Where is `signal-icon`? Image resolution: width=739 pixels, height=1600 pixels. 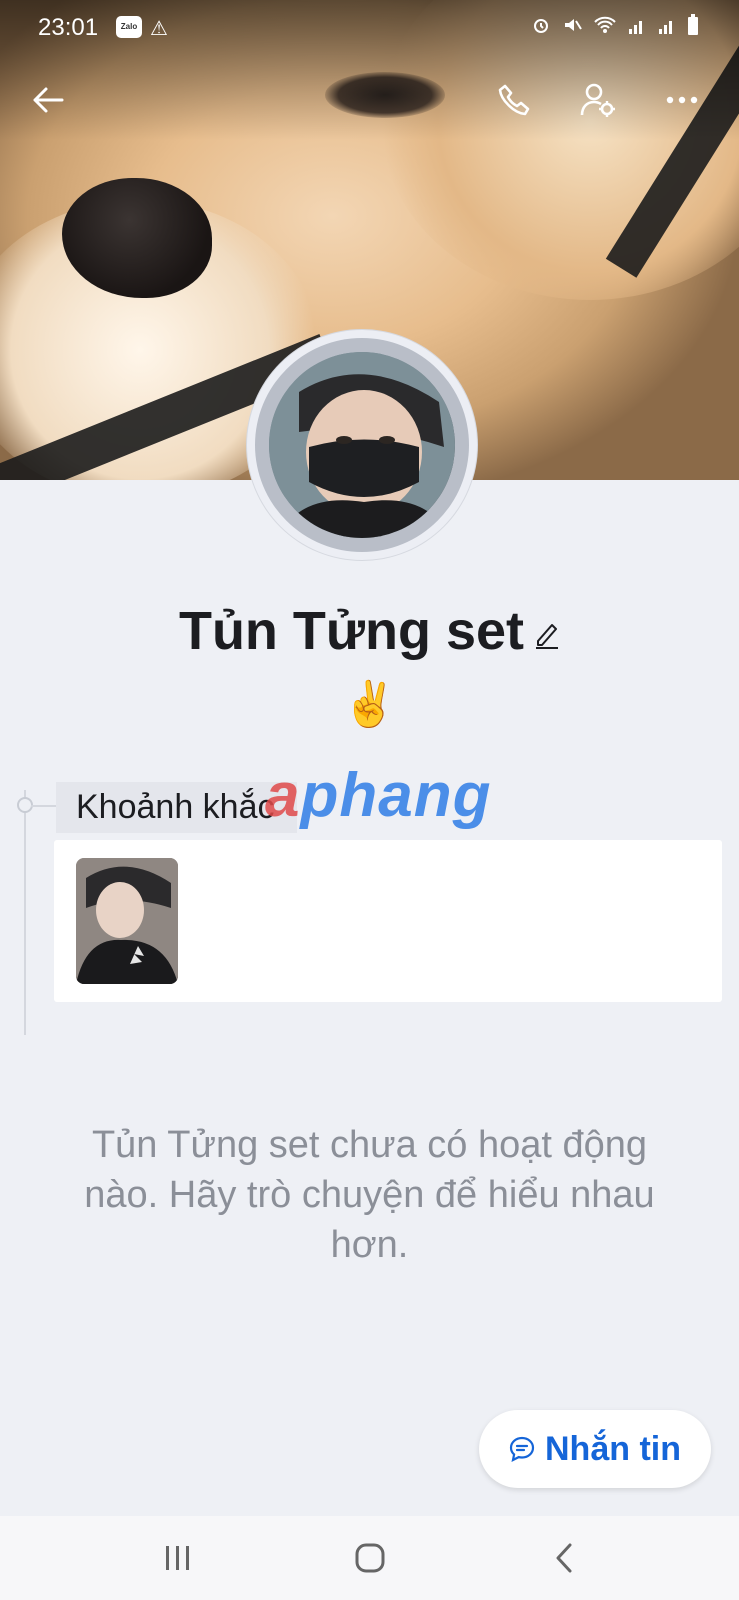
signal-icon is located at coordinates (636, 27).